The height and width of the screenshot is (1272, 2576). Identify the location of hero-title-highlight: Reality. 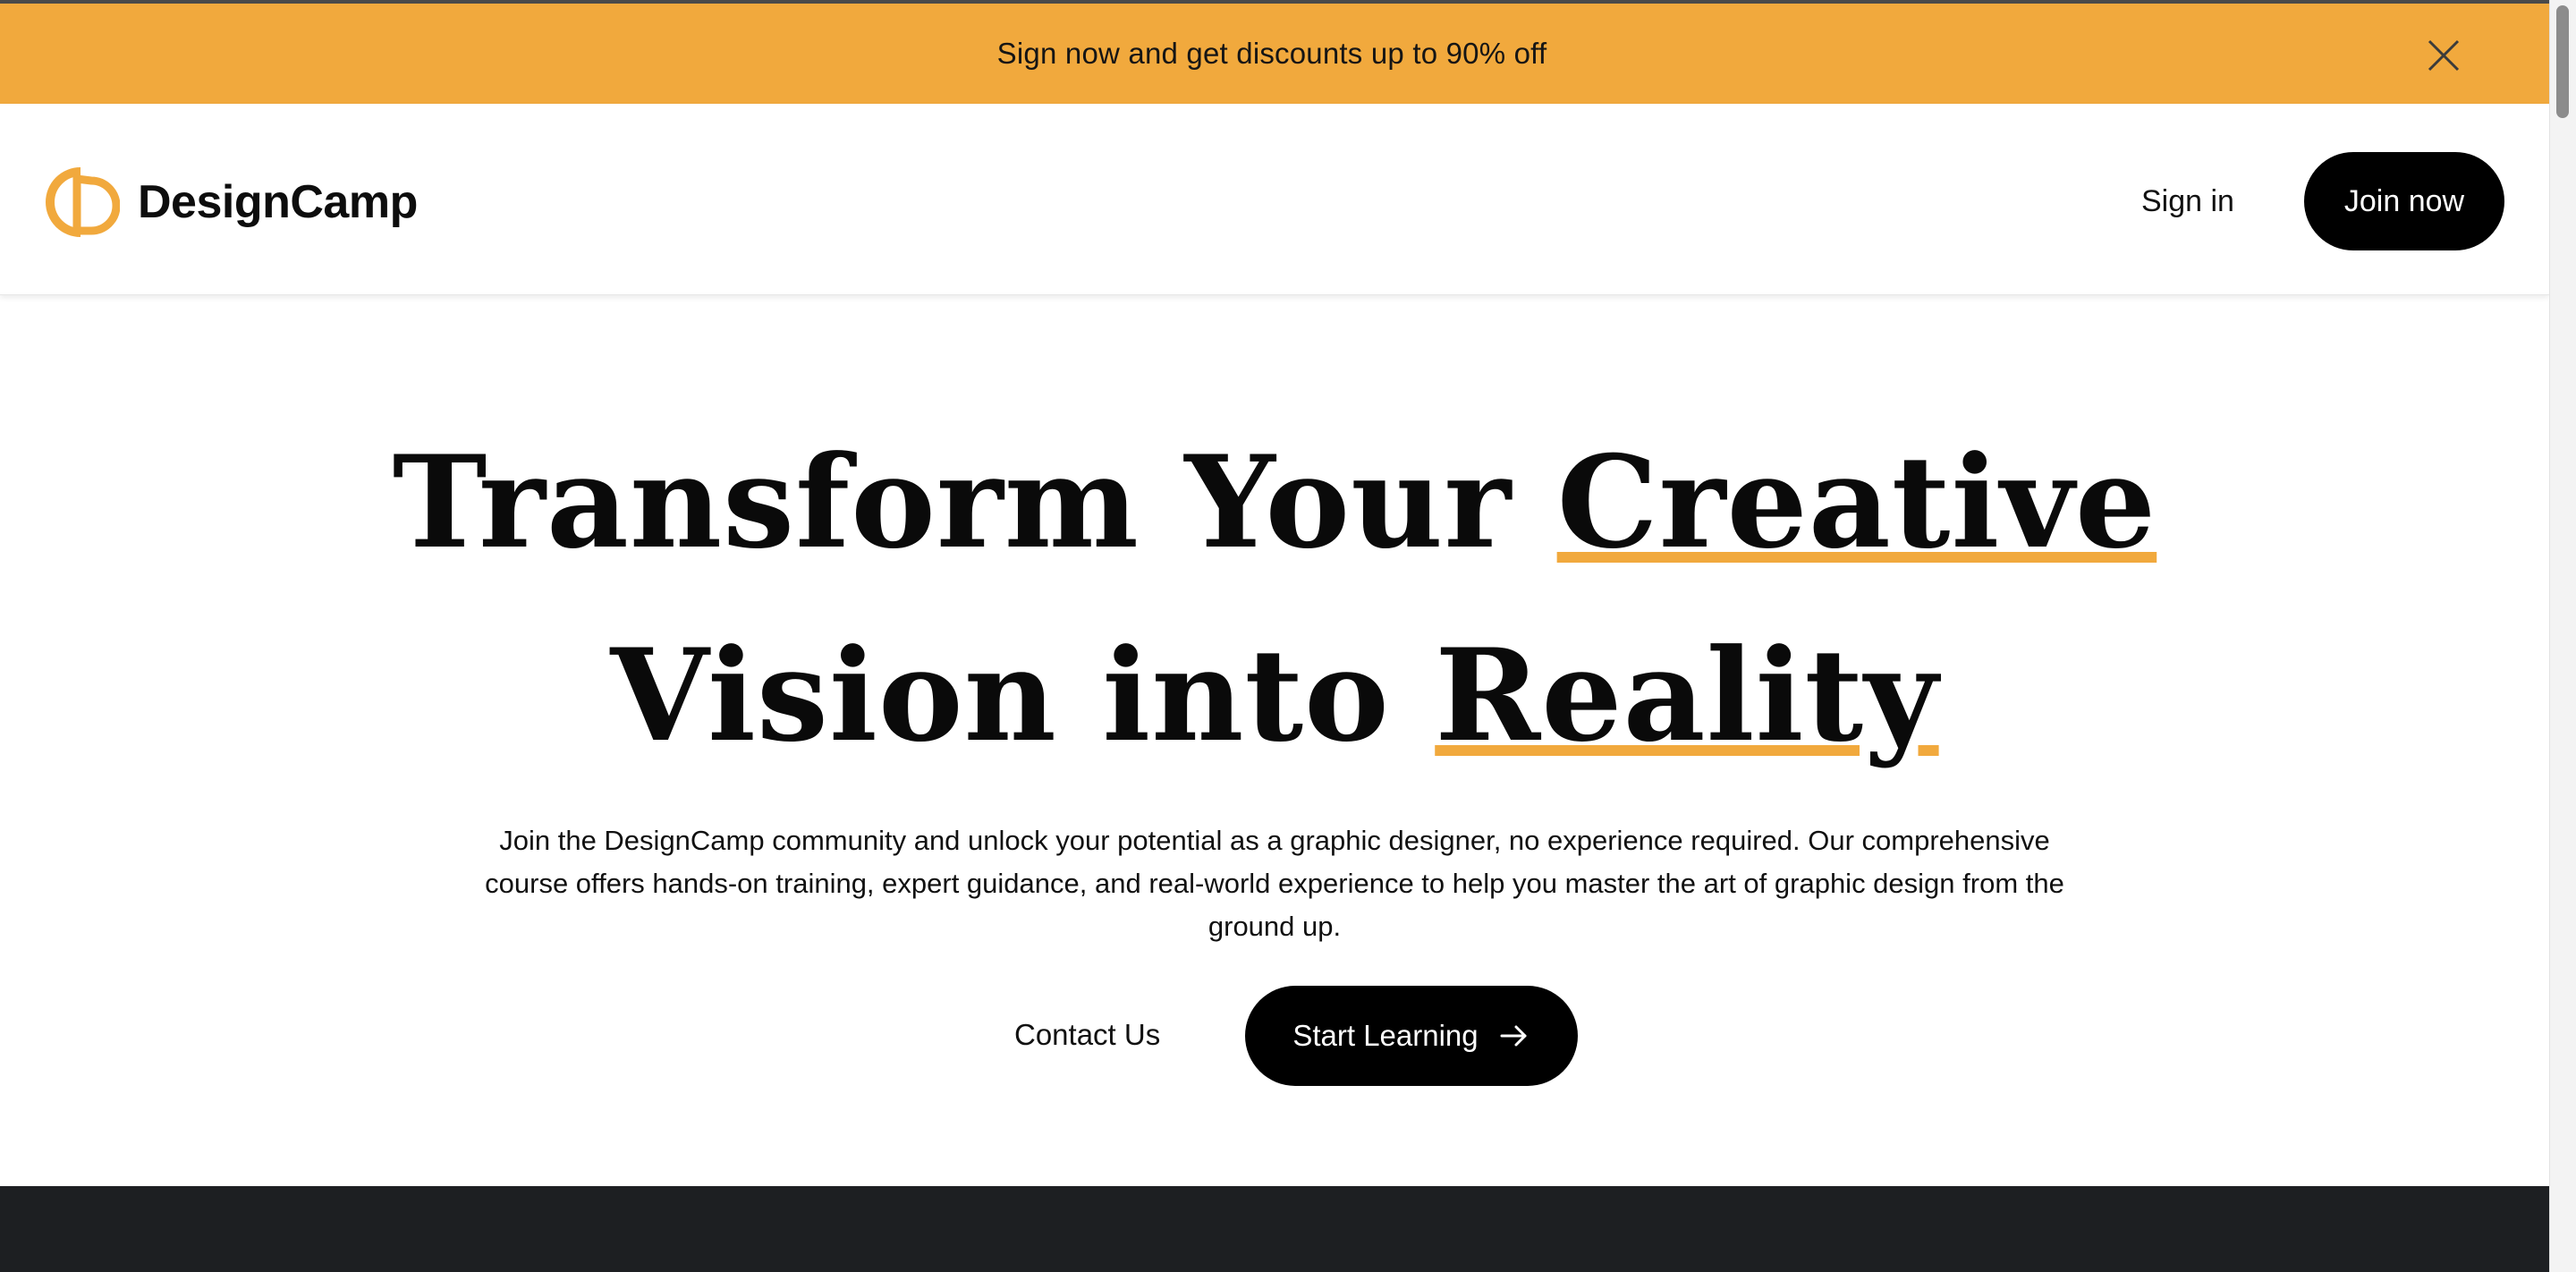
(1687, 696).